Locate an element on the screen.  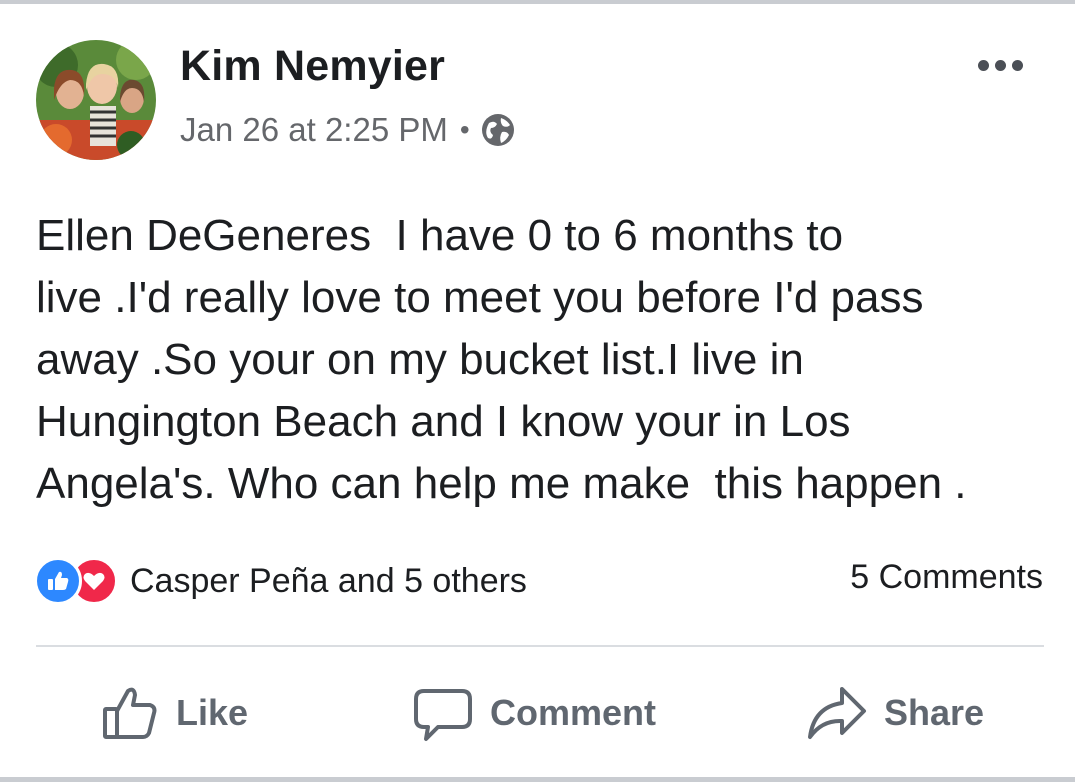
globe-icon is located at coordinates (498, 130).